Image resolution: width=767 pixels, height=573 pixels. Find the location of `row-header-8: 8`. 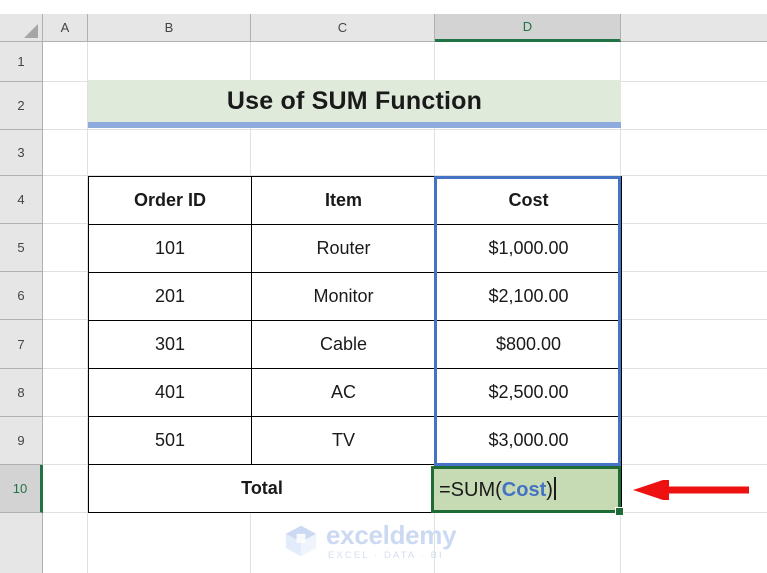

row-header-8: 8 is located at coordinates (21, 393).